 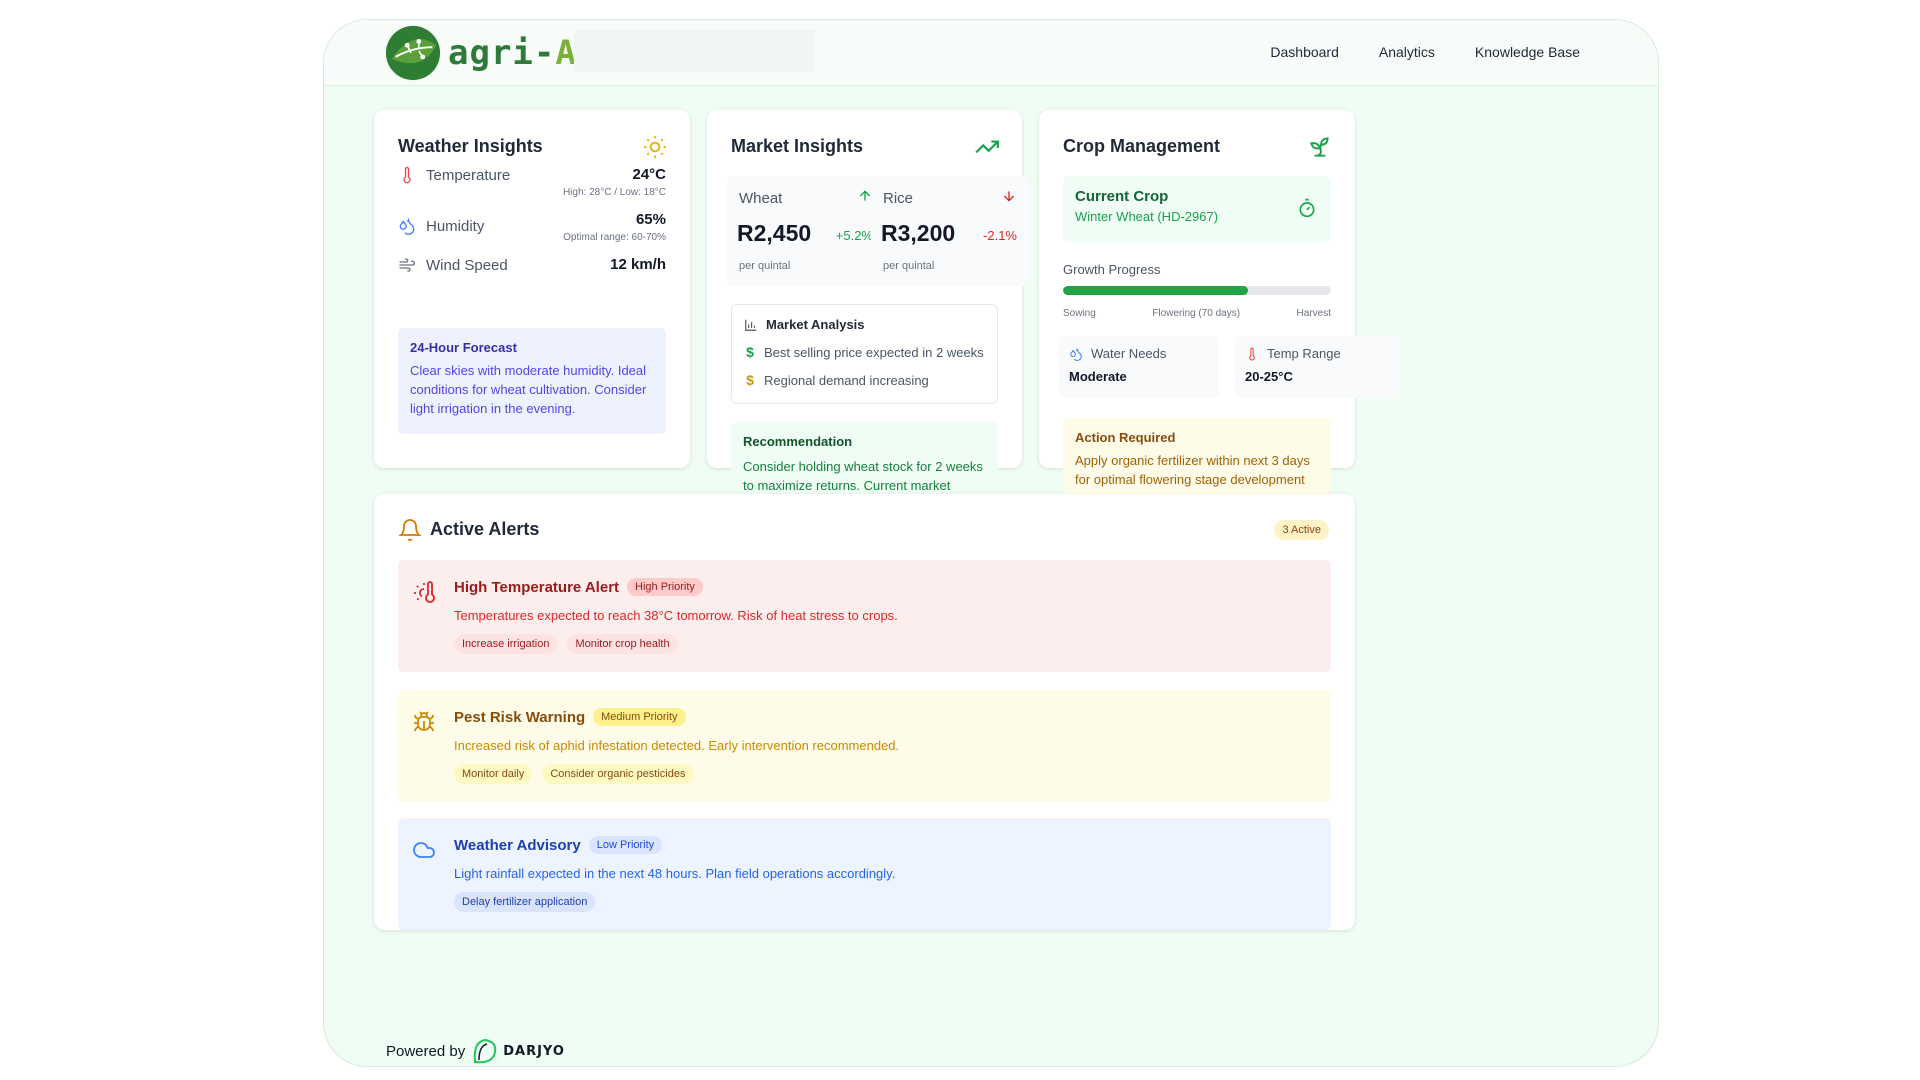 I want to click on growth-stages: Sowing Flowering (70 days) Harvest, so click(x=1197, y=313).